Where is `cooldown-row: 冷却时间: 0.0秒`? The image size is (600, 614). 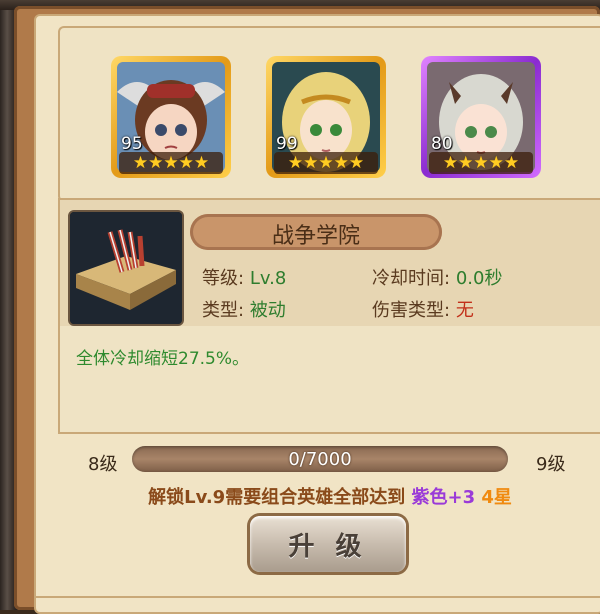 cooldown-row: 冷却时间: 0.0秒 is located at coordinates (437, 277).